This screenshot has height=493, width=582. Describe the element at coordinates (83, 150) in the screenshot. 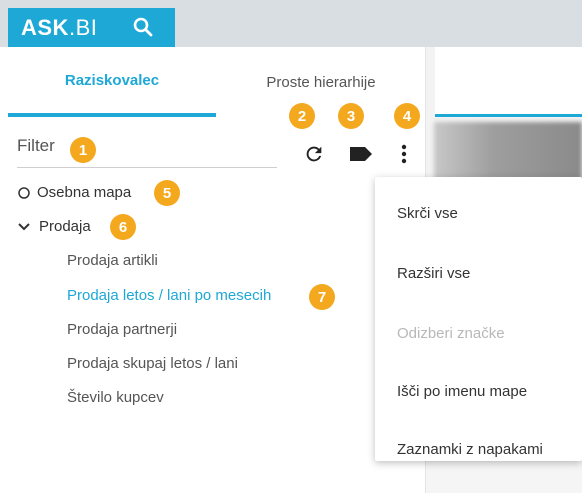

I see `badge-1: 1` at that location.